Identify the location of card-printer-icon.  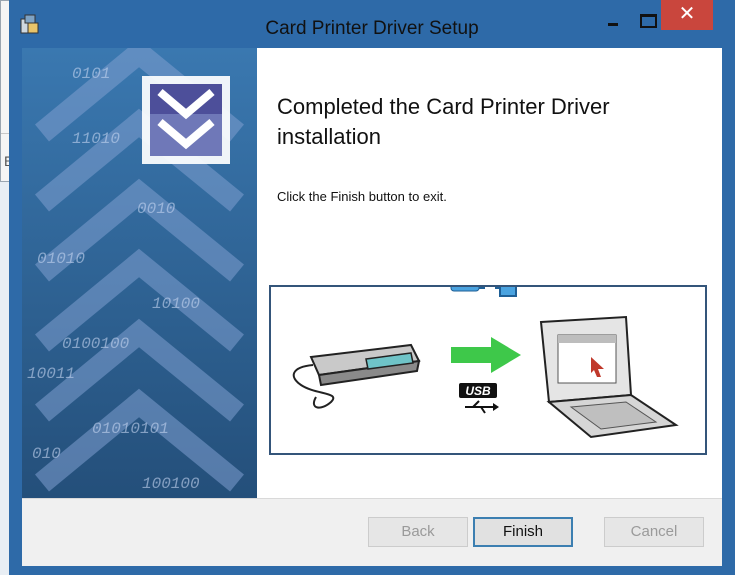
(356, 376).